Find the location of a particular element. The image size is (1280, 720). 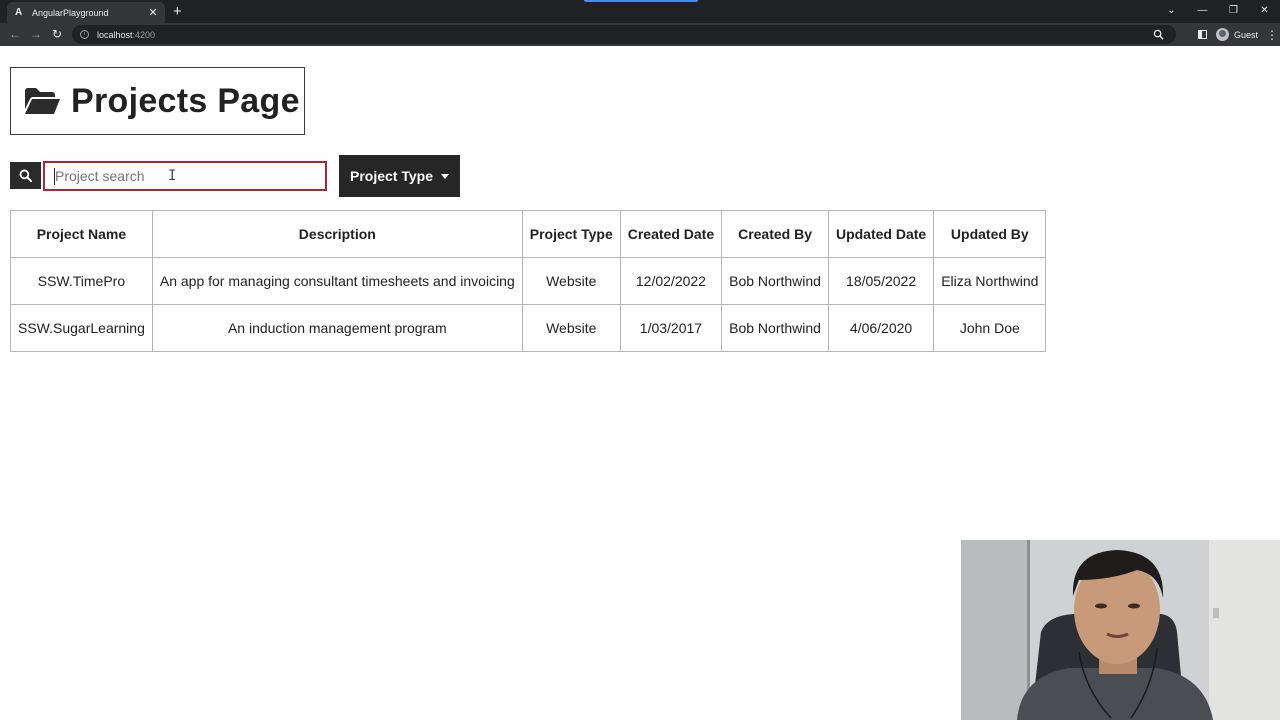

folder-open-icon is located at coordinates (42, 101).